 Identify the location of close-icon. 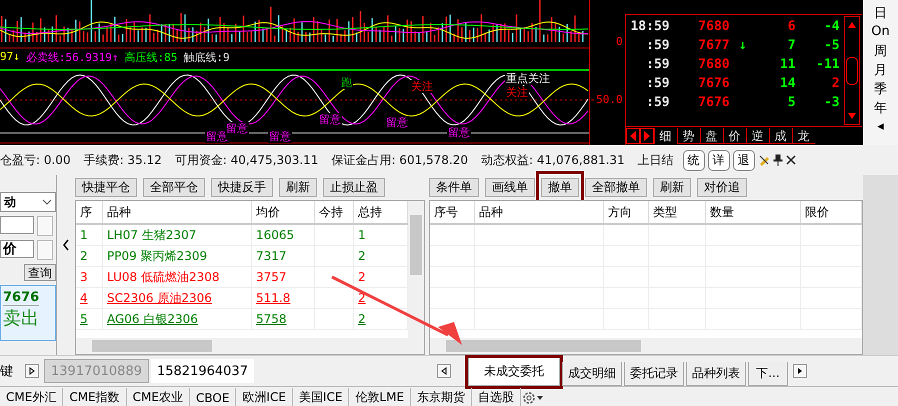
(791, 160).